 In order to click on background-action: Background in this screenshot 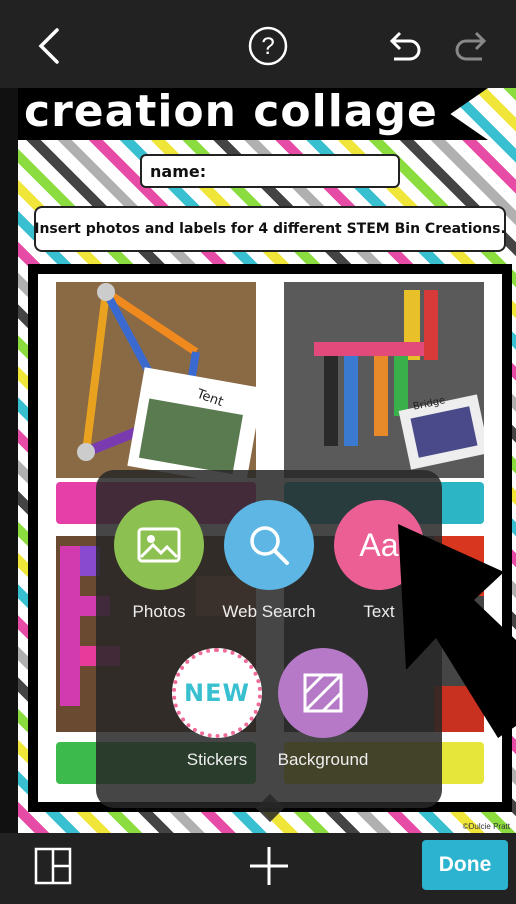, I will do `click(323, 709)`.